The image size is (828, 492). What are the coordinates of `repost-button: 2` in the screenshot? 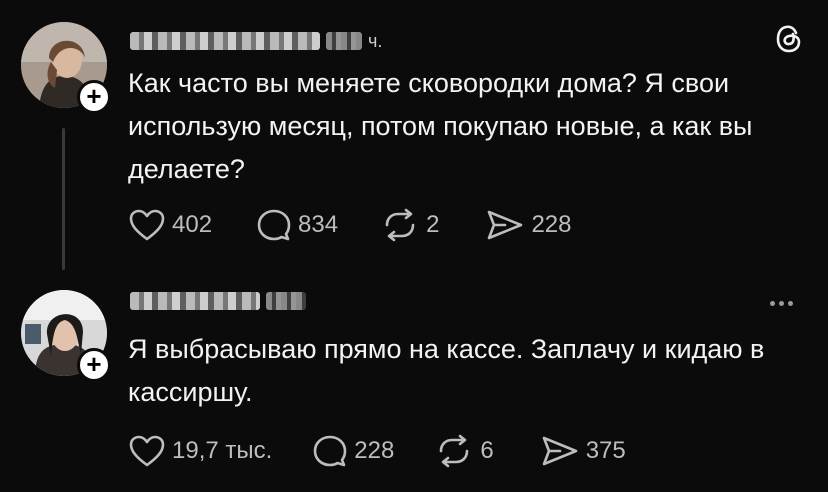 It's located at (409, 225).